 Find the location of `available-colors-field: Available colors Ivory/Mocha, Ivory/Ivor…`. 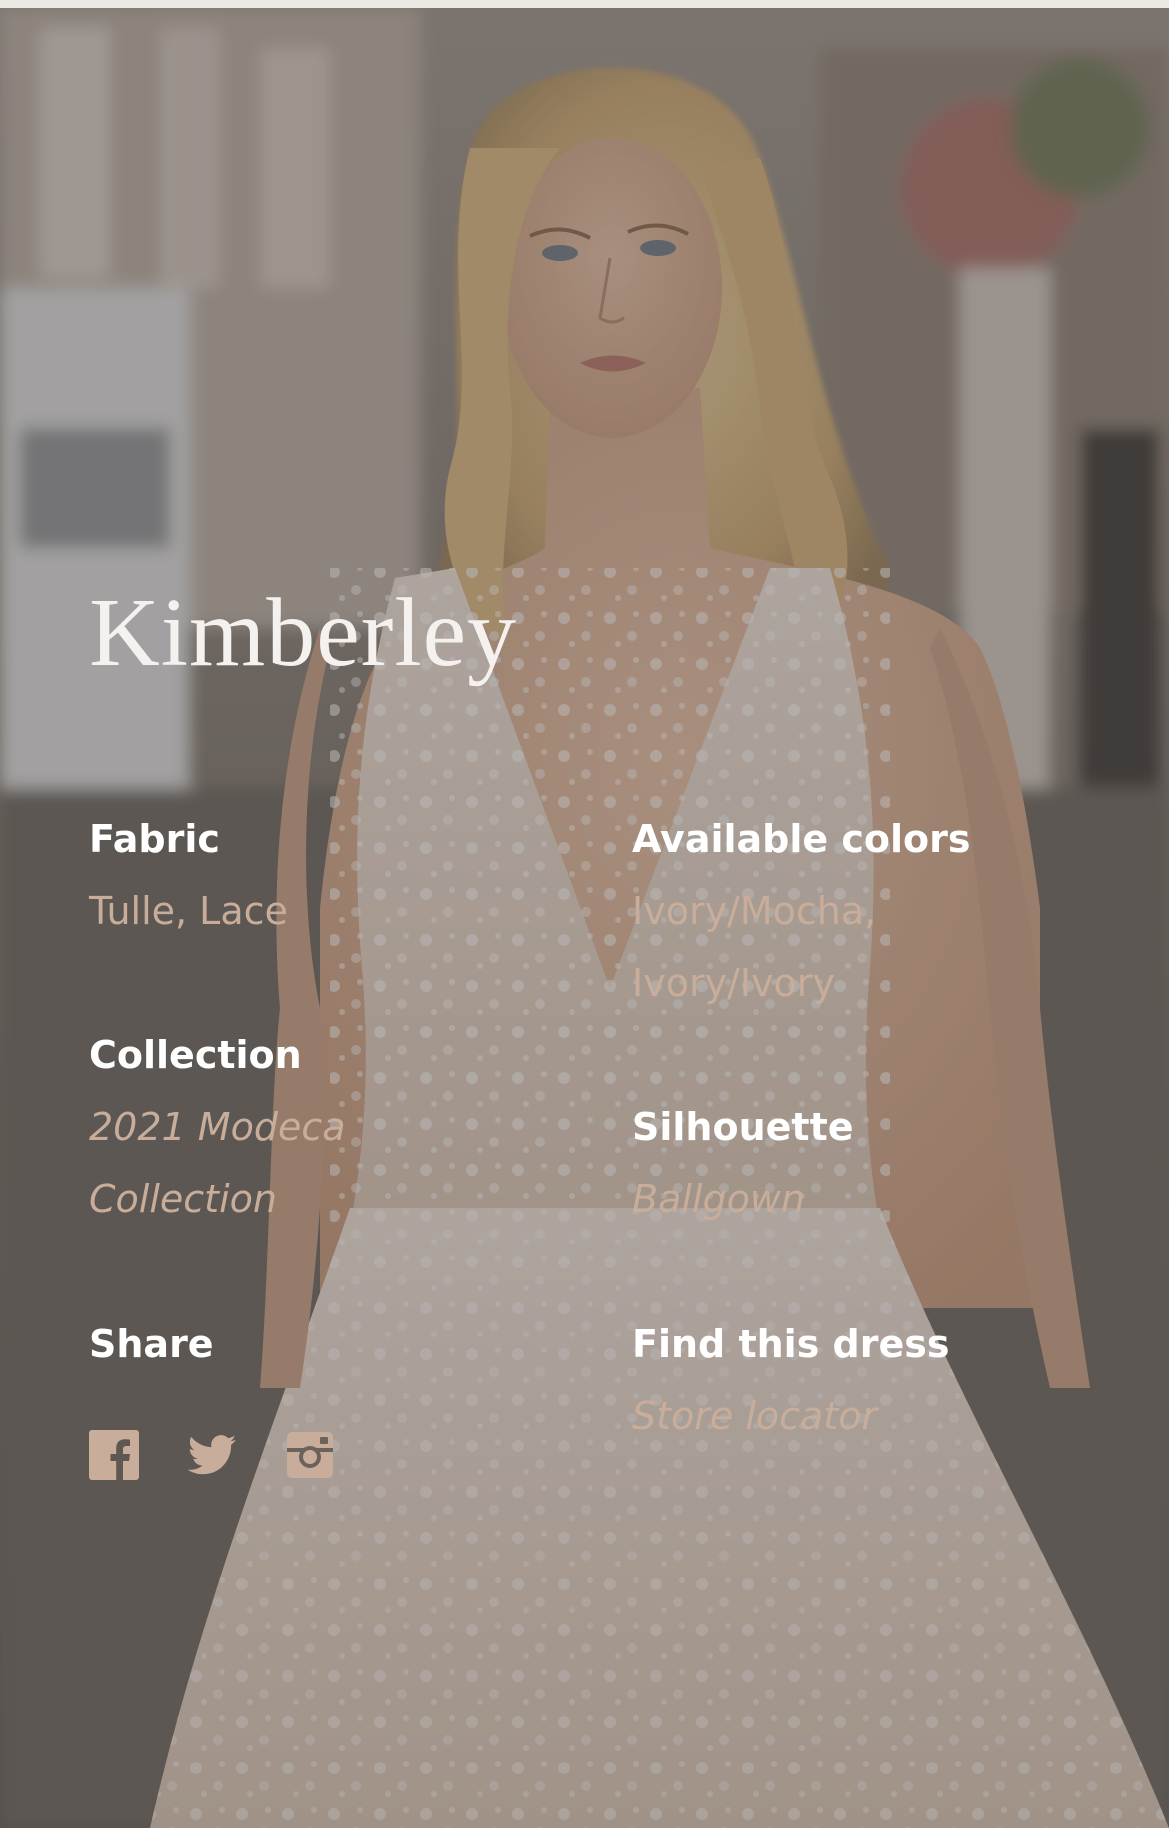

available-colors-field: Available colors Ivory/Mocha, Ivory/Ivor… is located at coordinates (801, 911).